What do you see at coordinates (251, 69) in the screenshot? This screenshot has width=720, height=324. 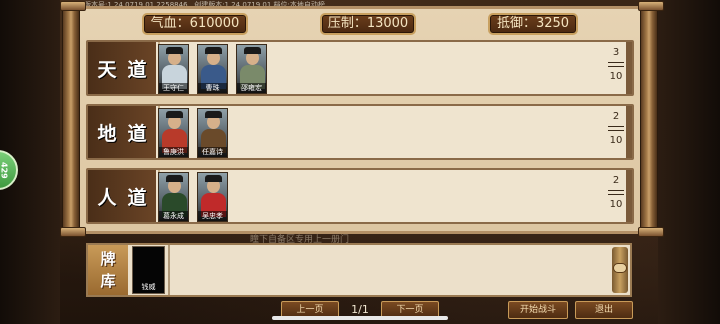 I see `hero-card: 邵雍宏` at bounding box center [251, 69].